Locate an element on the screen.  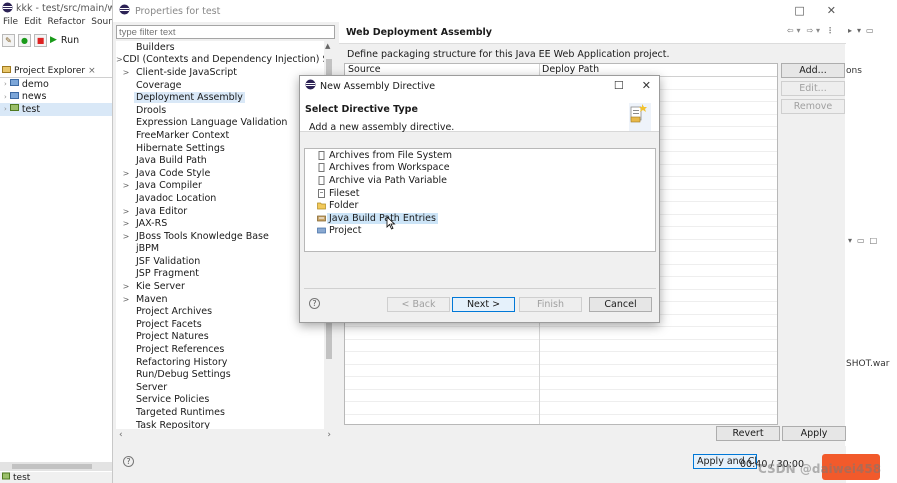
stop-button: ■ is located at coordinates (40, 40).